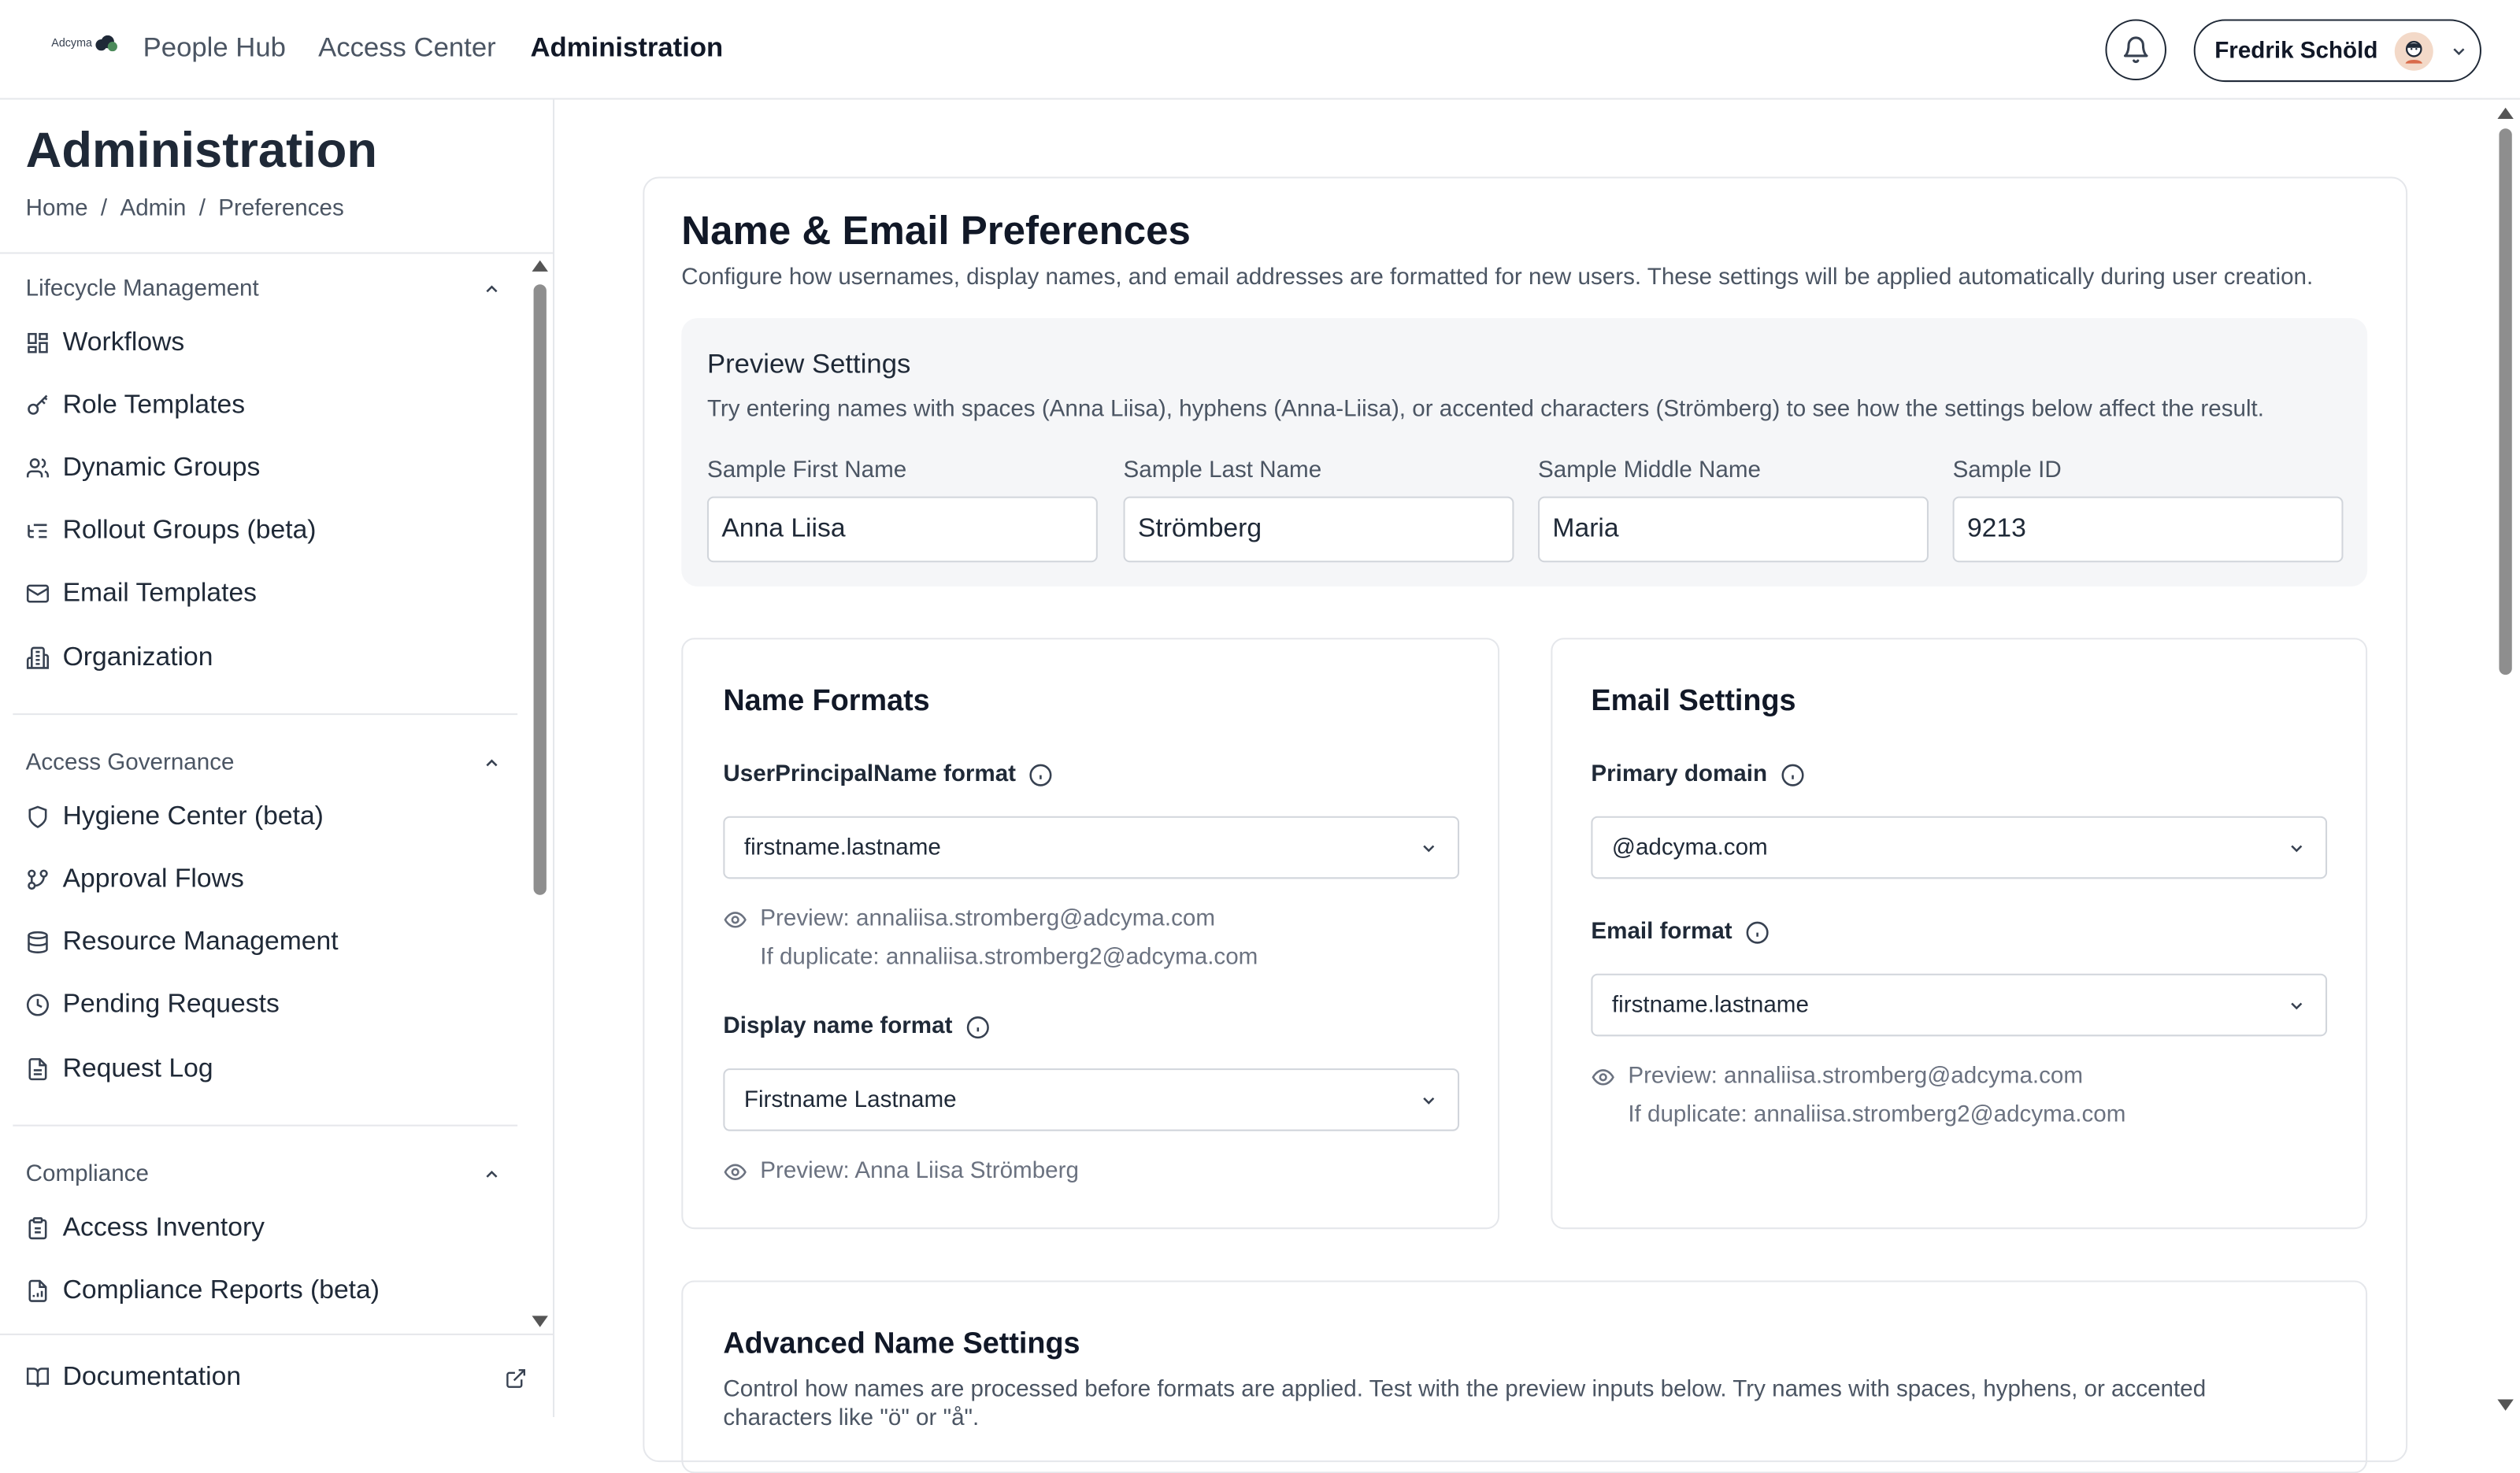  I want to click on breadcrumb: Home / Admin / Preferences, so click(185, 209).